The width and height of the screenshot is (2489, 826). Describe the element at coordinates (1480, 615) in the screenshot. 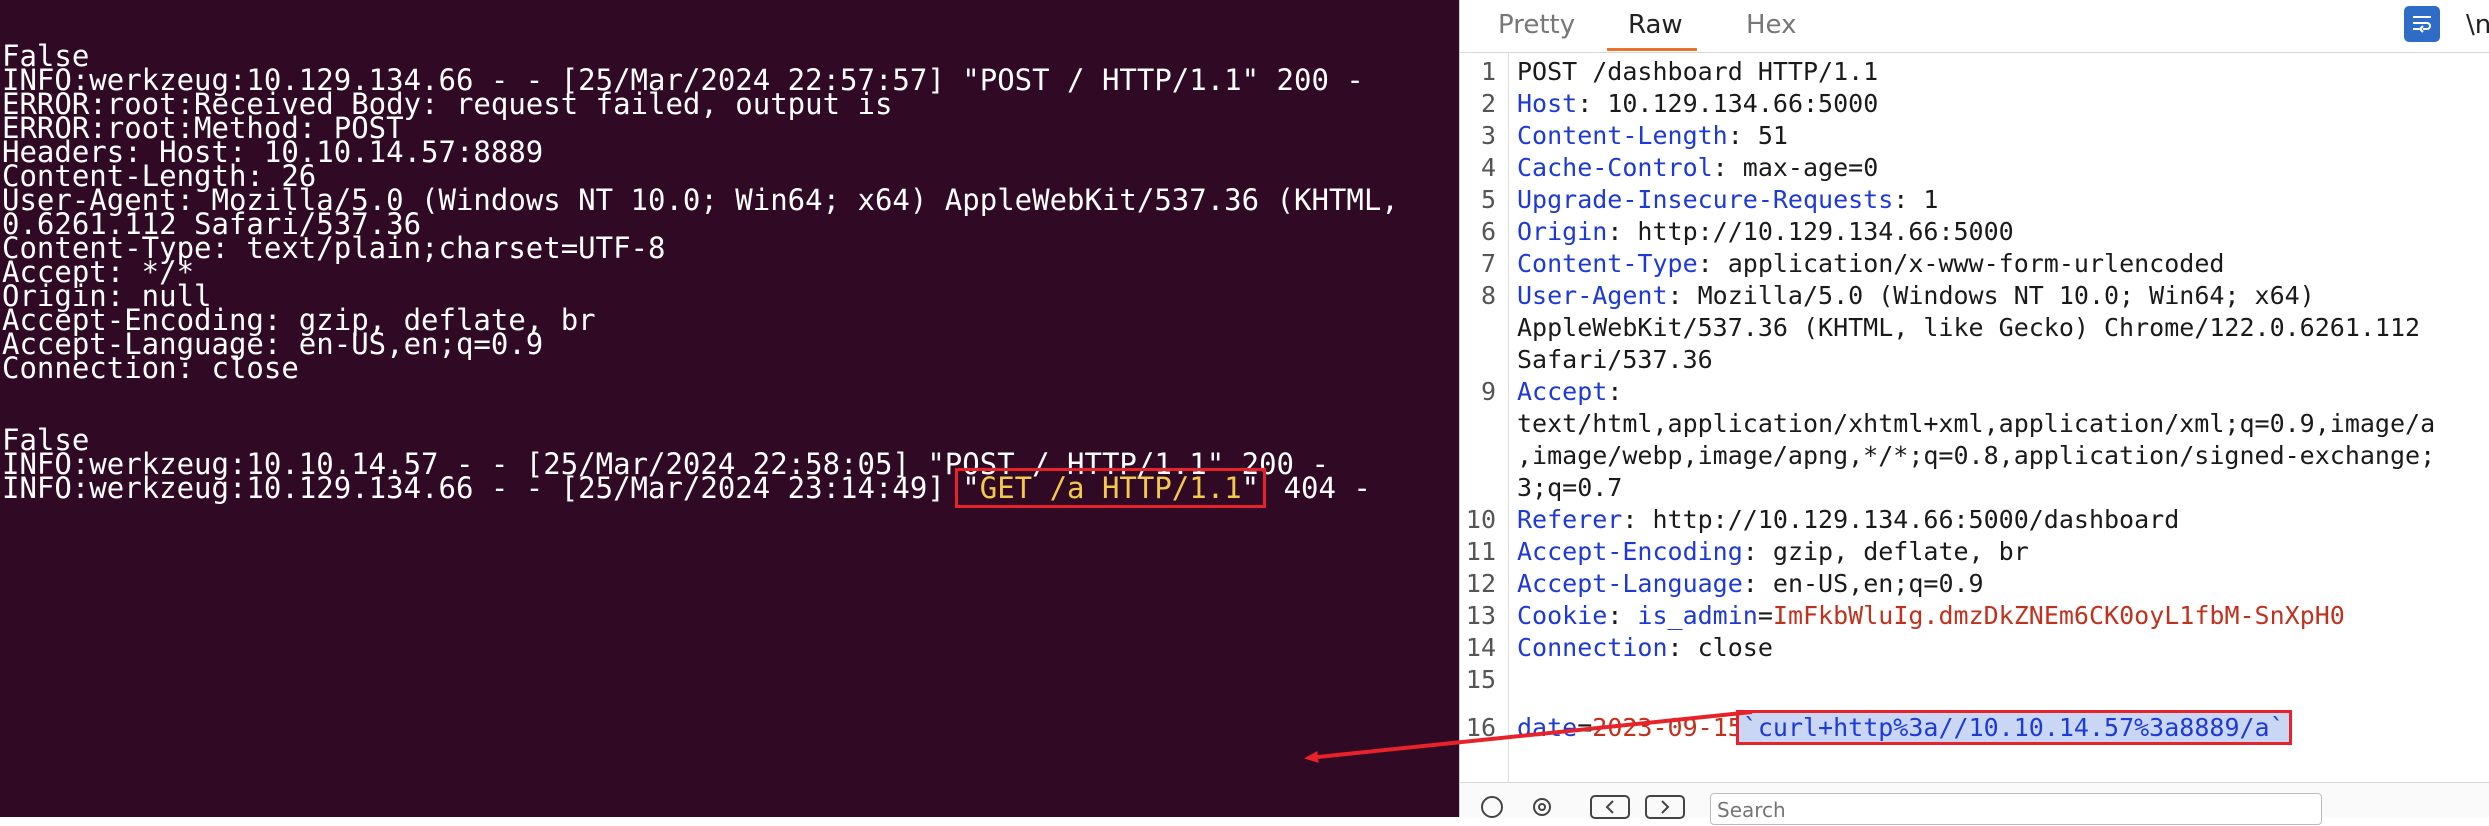

I see `line-number: 13` at that location.